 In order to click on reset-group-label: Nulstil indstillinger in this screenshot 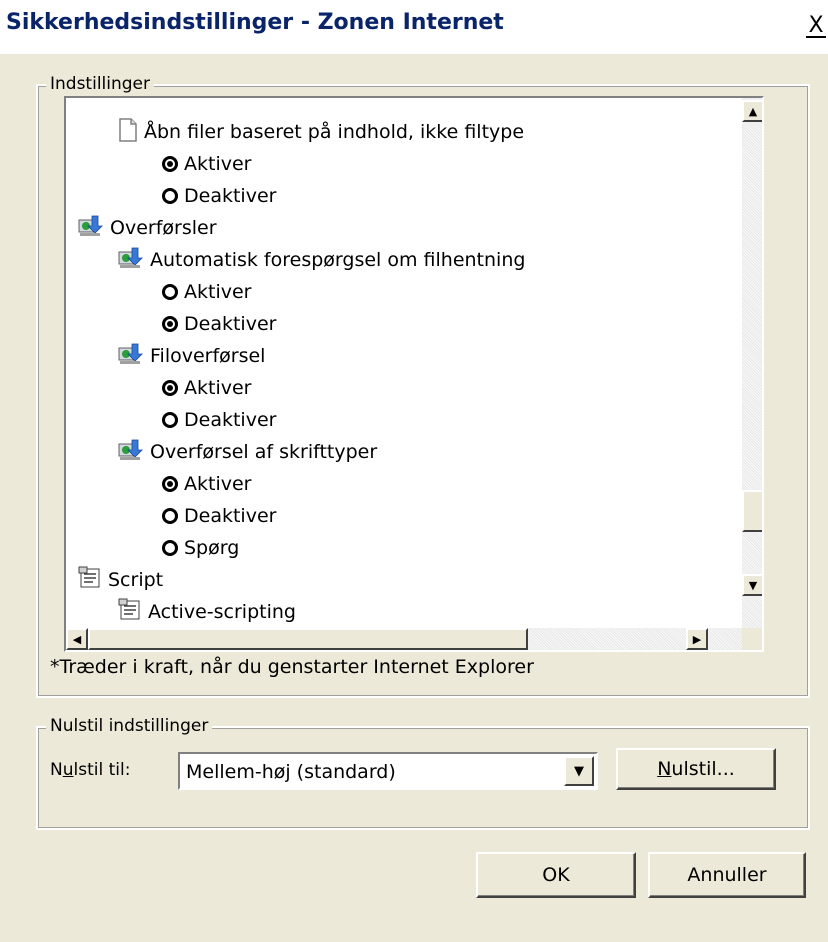, I will do `click(129, 726)`.